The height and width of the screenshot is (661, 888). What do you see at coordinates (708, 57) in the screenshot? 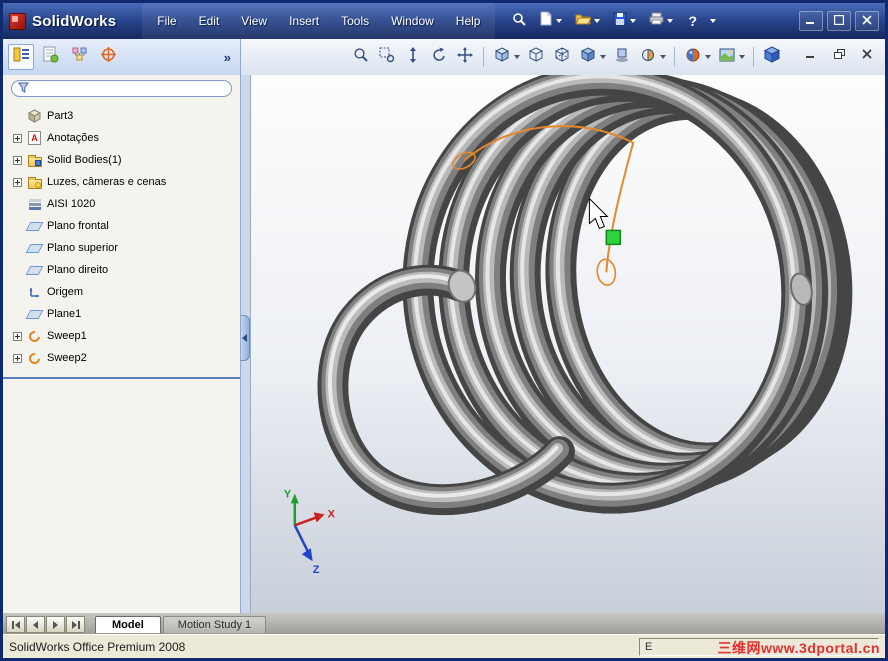
I see `appearance-caret-icon` at bounding box center [708, 57].